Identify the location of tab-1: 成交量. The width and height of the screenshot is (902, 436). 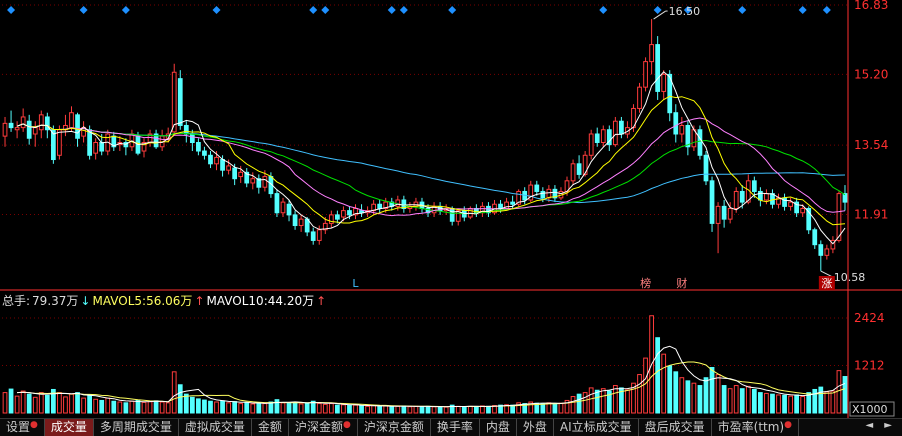
(69, 427).